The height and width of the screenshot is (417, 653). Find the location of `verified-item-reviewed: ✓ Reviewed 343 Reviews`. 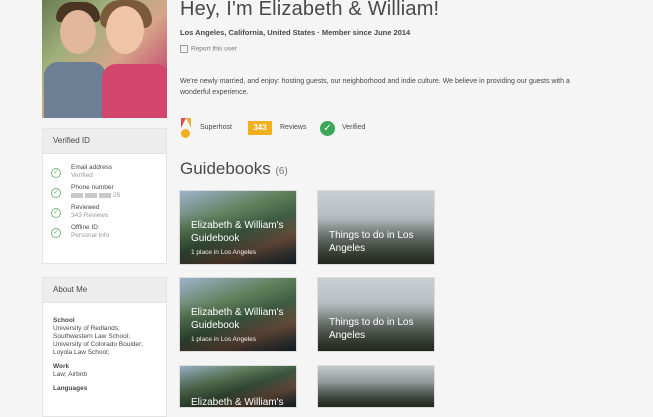

verified-item-reviewed: ✓ Reviewed 343 Reviews is located at coordinates (105, 212).